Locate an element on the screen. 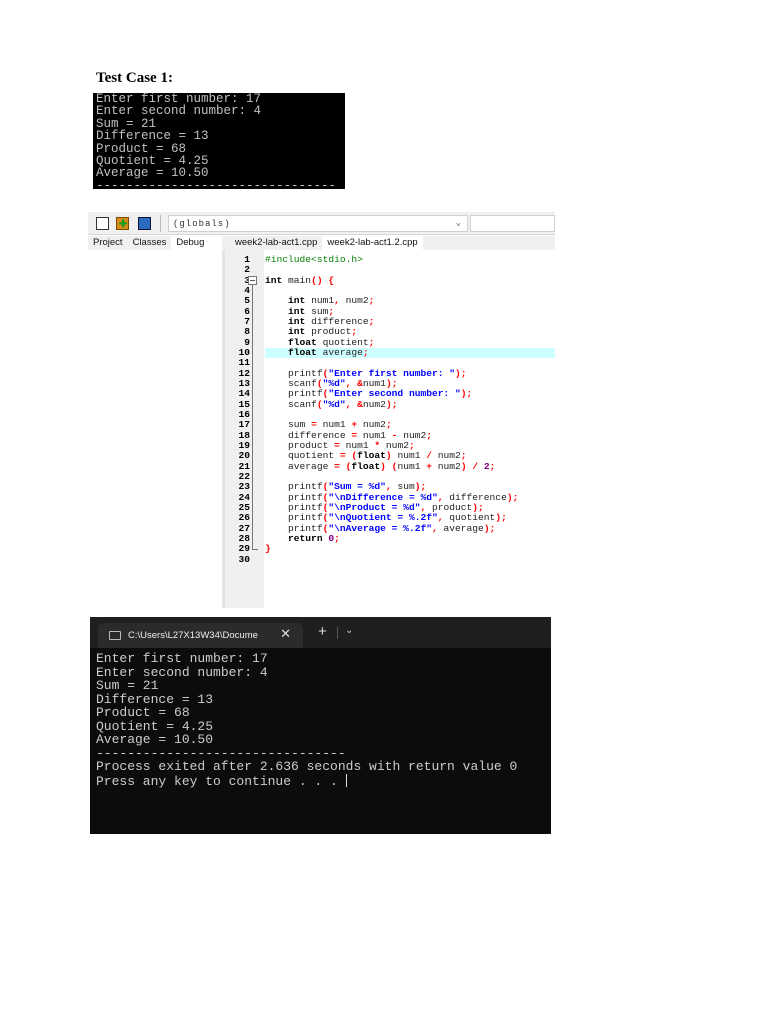 This screenshot has height=1024, width=768. code-token: scanf is located at coordinates (291, 404).